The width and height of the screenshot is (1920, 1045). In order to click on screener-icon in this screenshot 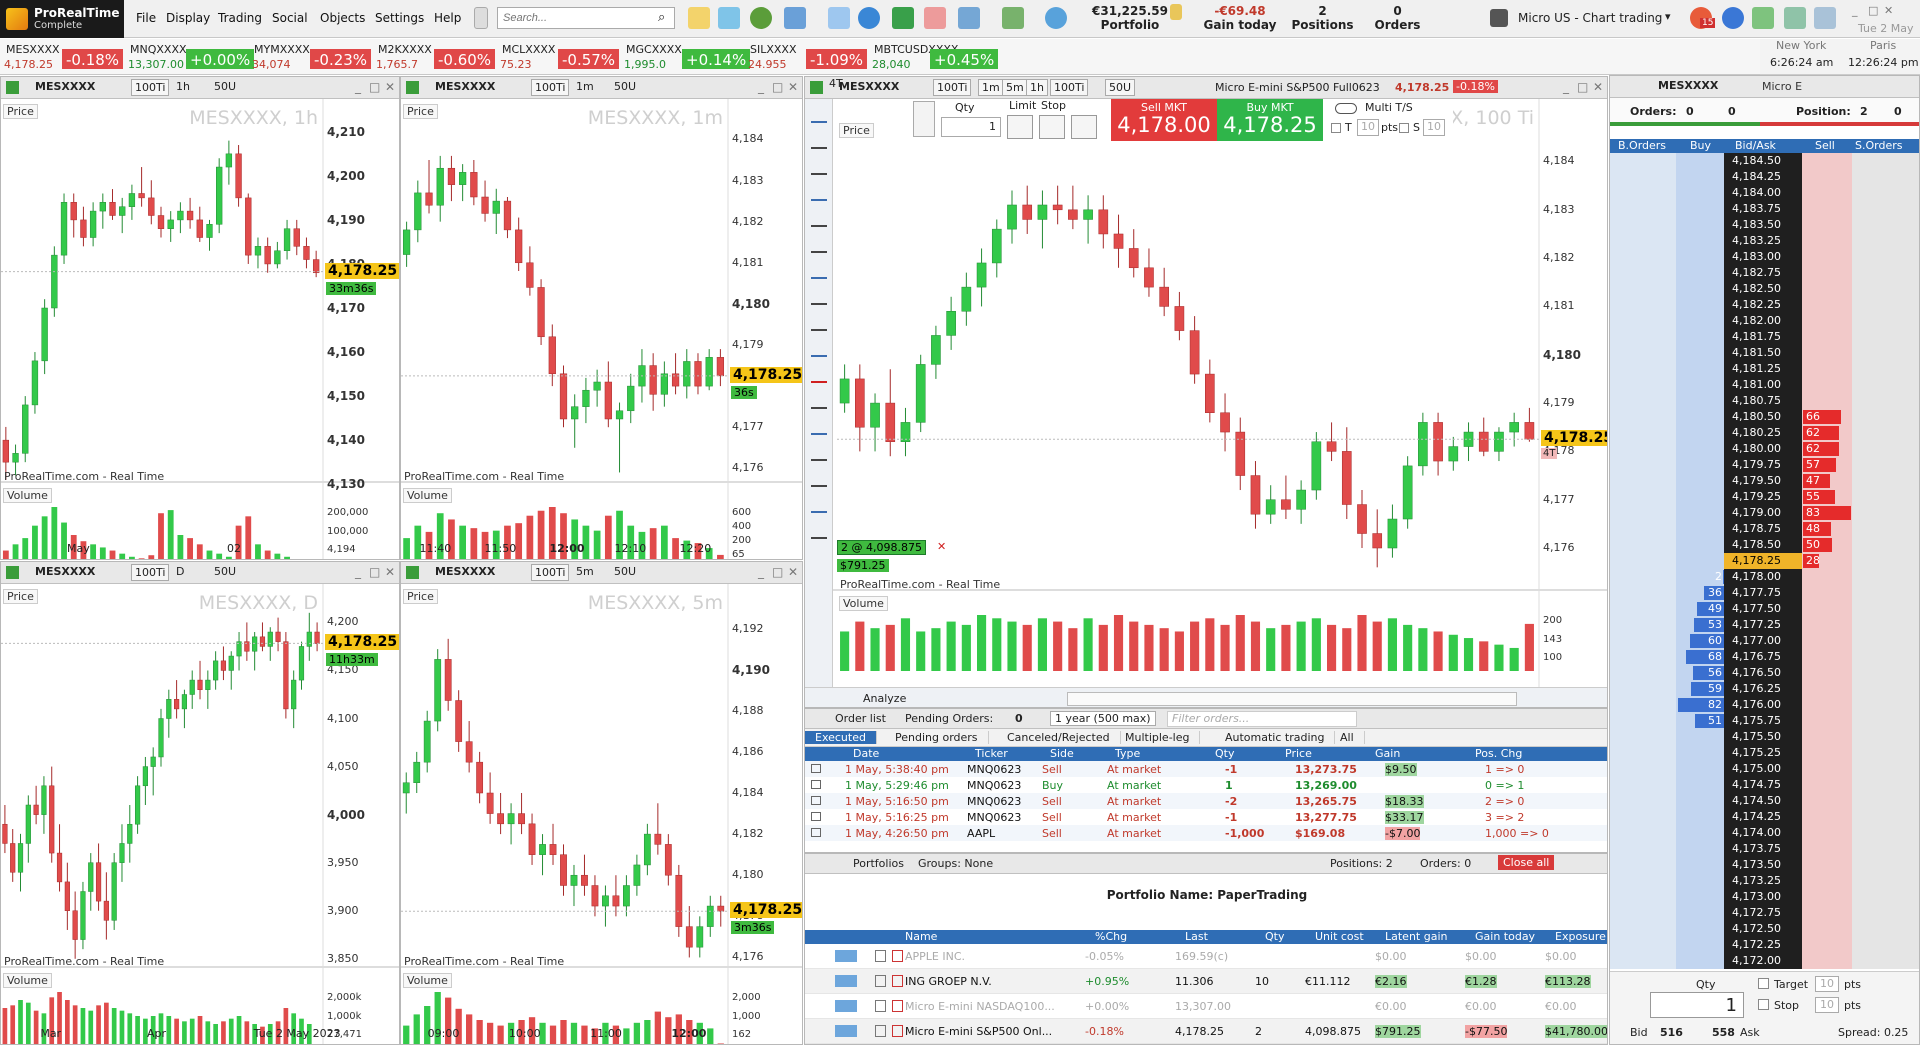, I will do `click(729, 18)`.